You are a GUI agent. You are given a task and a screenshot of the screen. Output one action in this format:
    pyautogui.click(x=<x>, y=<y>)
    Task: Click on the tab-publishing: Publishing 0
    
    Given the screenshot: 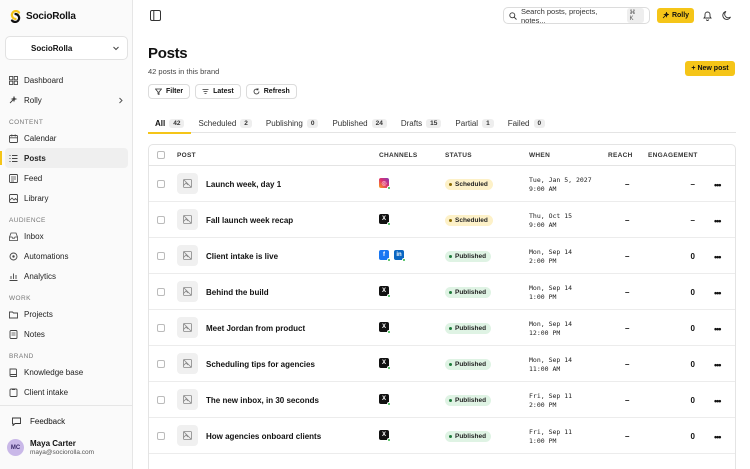 What is the action you would take?
    pyautogui.click(x=292, y=123)
    